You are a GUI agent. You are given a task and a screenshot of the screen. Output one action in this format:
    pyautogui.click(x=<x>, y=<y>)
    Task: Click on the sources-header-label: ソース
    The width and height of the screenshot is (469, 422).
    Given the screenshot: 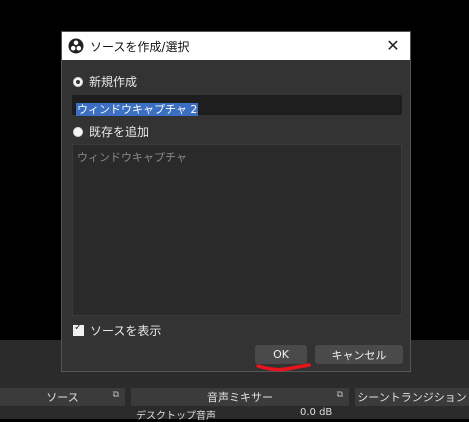 What is the action you would take?
    pyautogui.click(x=62, y=397)
    